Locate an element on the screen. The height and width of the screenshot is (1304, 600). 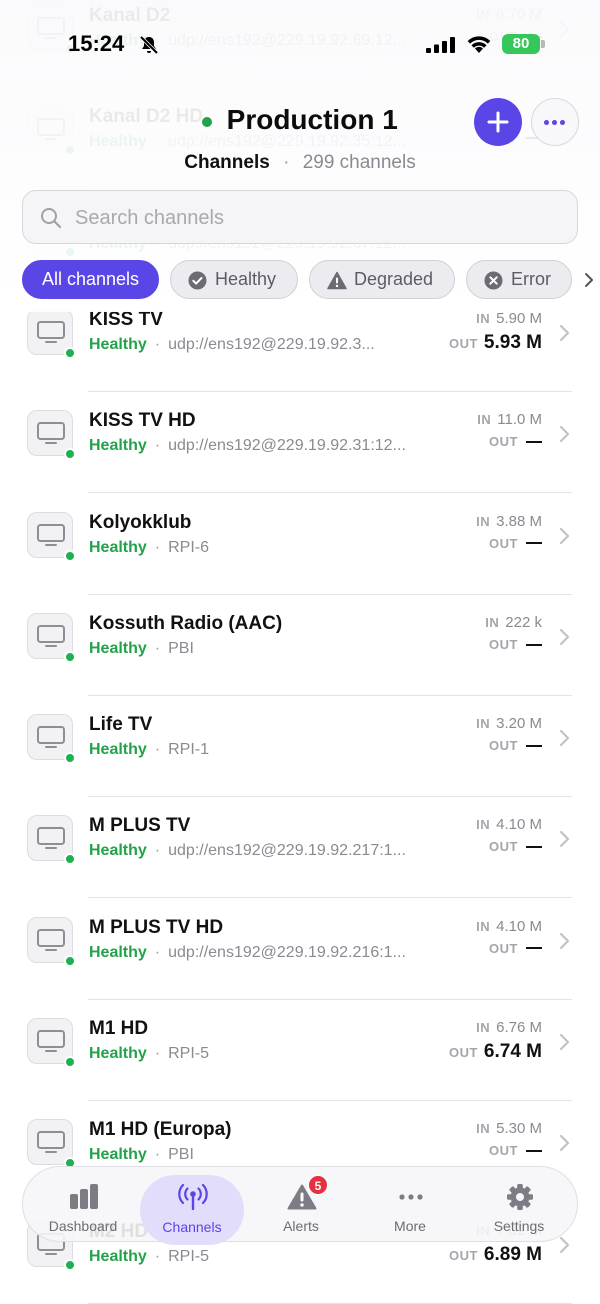
bitrate-metrics: IN 4.10 M OUT is located at coordinates (509, 938).